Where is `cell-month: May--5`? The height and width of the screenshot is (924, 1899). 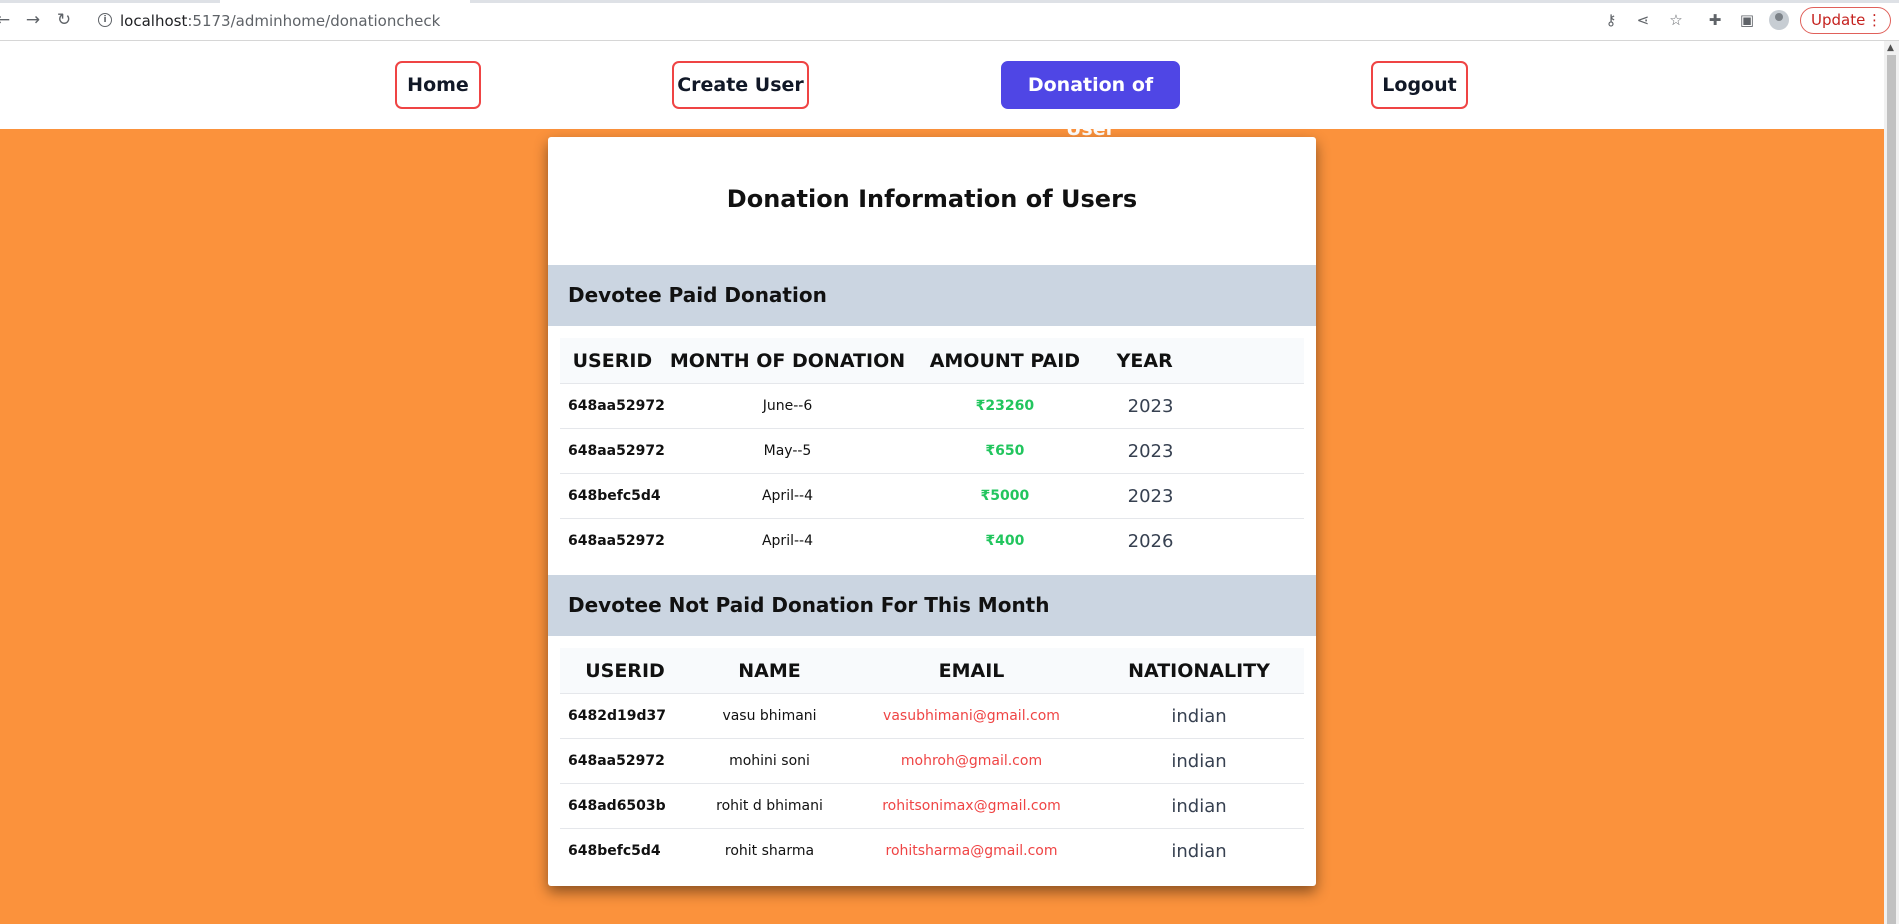
cell-month: May--5 is located at coordinates (787, 451).